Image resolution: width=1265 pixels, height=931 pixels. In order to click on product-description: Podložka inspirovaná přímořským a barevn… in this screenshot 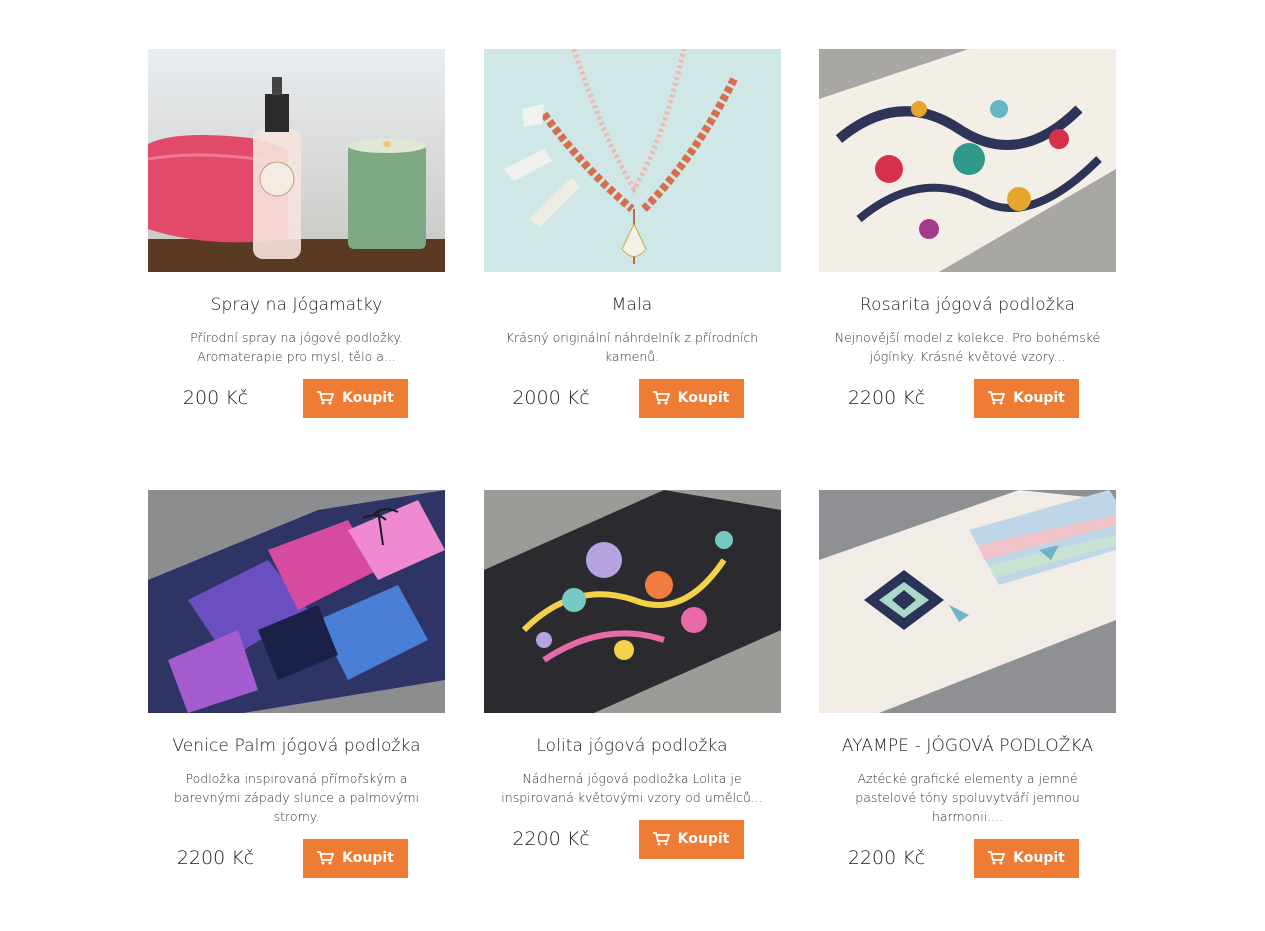, I will do `click(296, 797)`.